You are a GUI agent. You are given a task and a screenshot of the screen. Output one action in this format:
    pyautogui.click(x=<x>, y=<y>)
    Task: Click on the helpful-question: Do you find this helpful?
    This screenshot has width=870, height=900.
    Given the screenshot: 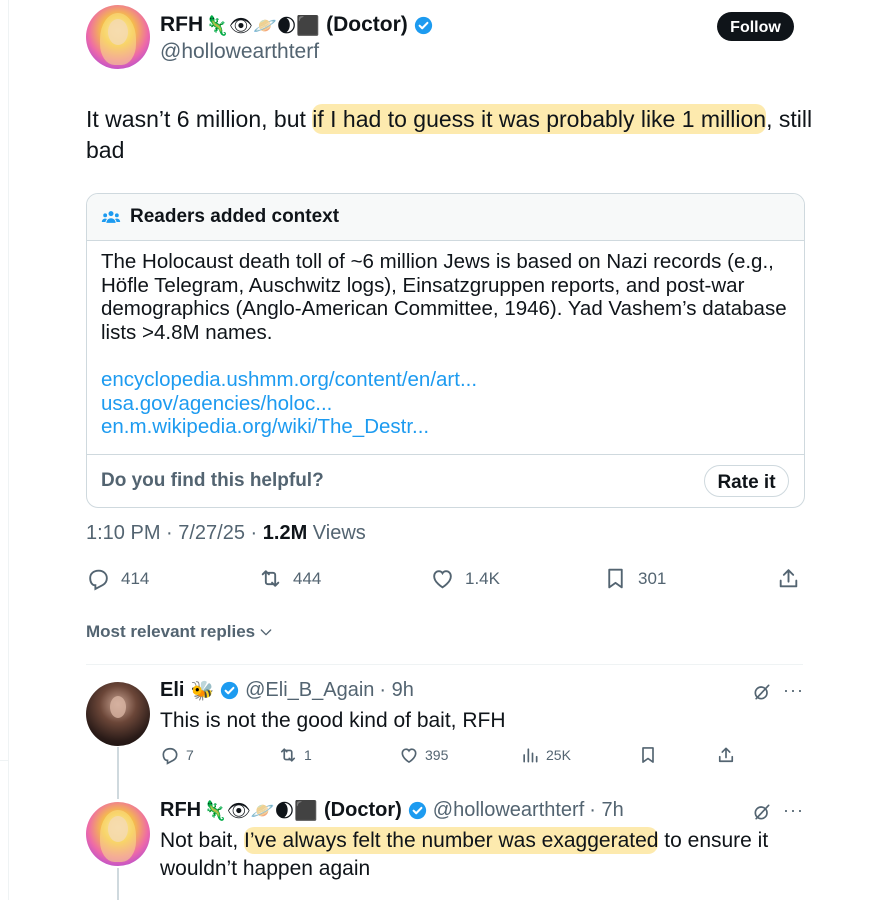 What is the action you would take?
    pyautogui.click(x=212, y=480)
    